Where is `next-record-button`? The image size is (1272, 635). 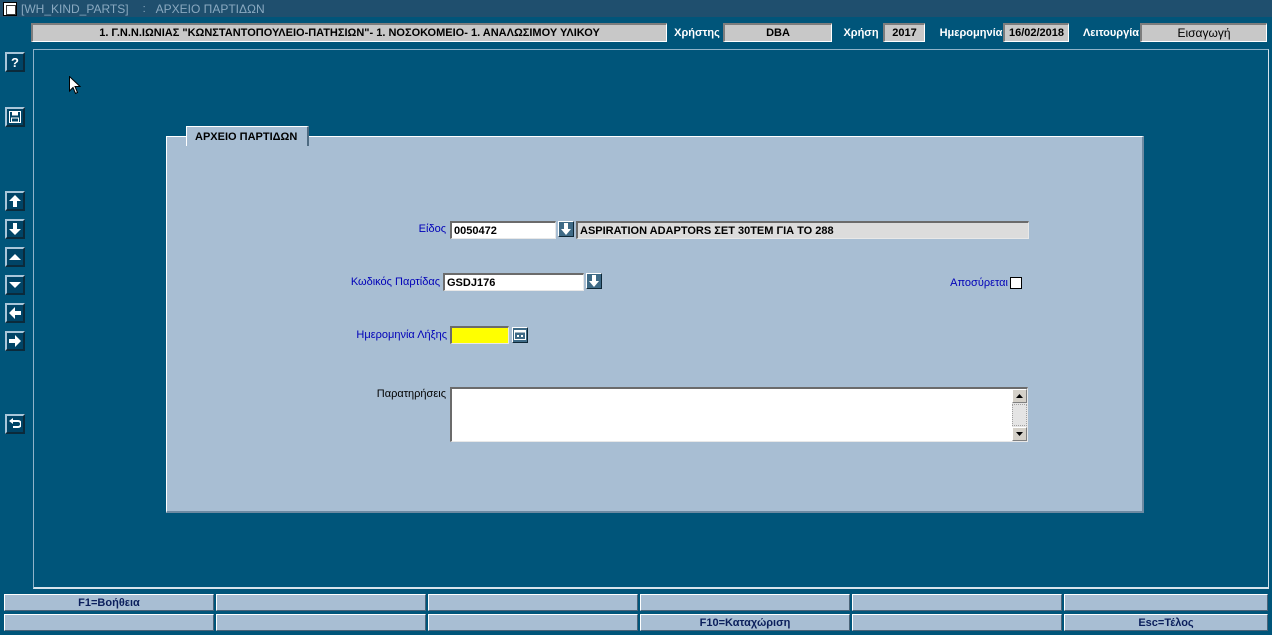
next-record-button is located at coordinates (15, 285).